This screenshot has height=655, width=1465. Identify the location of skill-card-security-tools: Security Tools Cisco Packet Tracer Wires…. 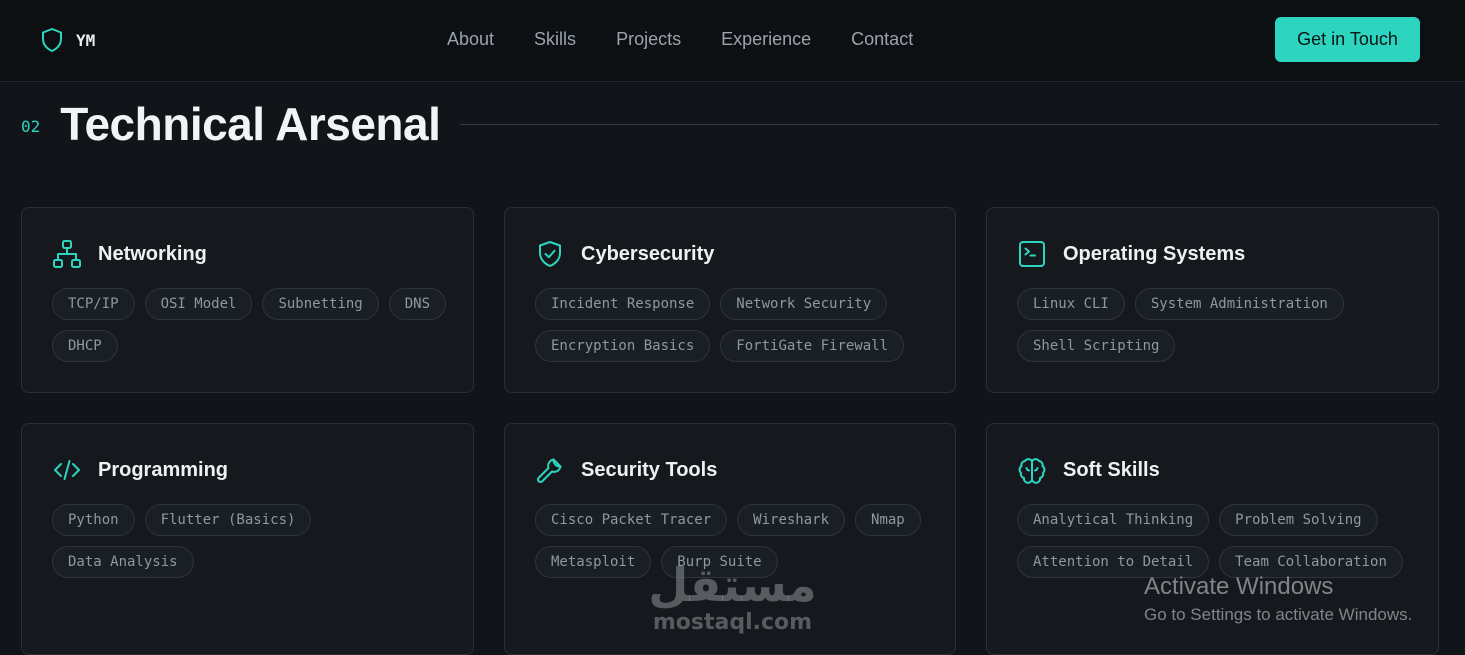
(730, 539).